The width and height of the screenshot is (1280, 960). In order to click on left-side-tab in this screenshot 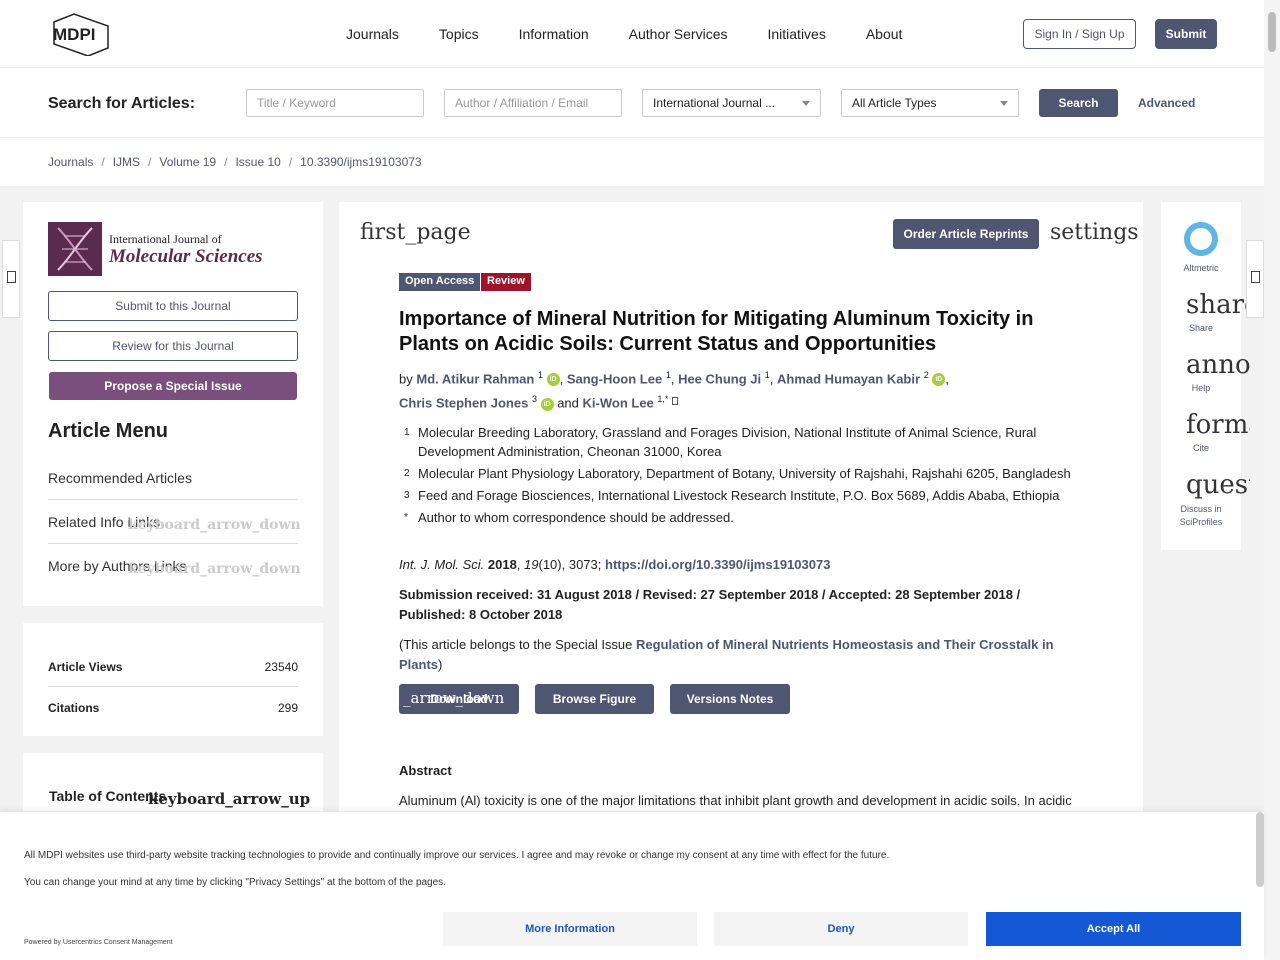, I will do `click(11, 279)`.